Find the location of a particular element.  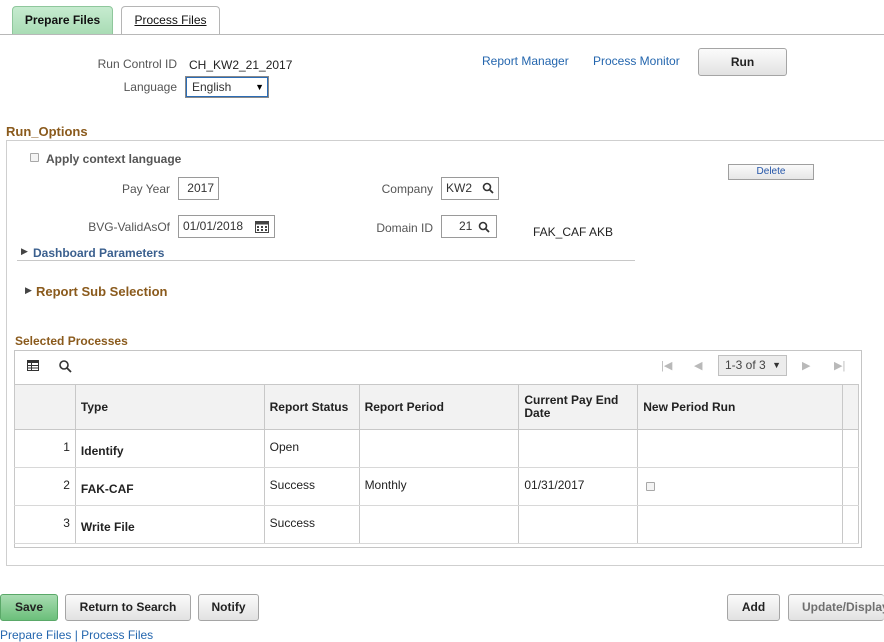

pager-dropdown-icon: ▼ is located at coordinates (776, 365).